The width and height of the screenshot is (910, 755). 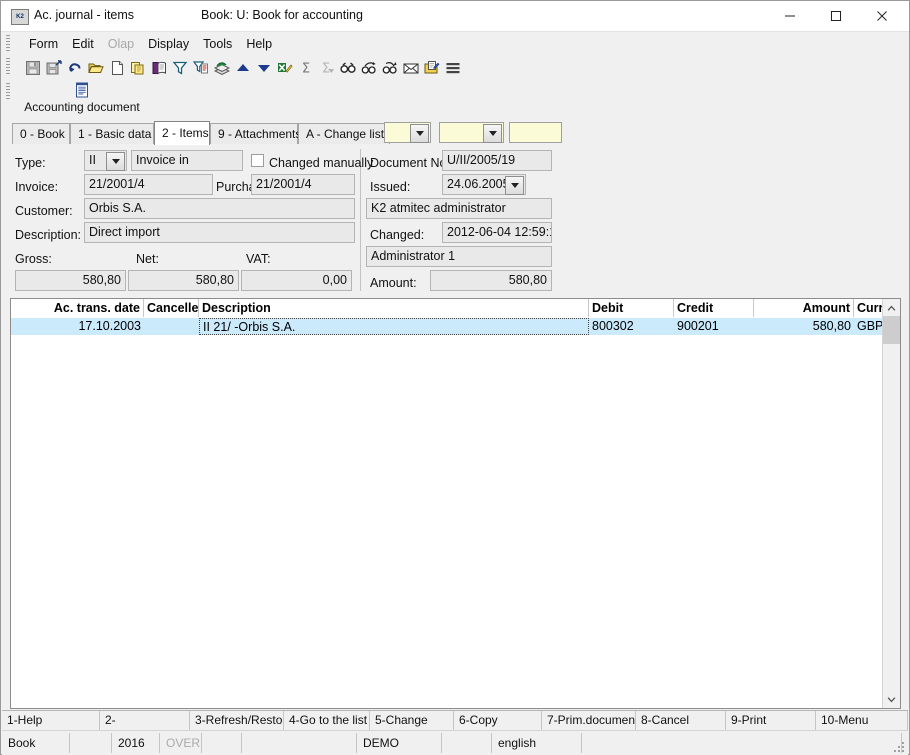 I want to click on menu-item-help: Help, so click(x=259, y=44).